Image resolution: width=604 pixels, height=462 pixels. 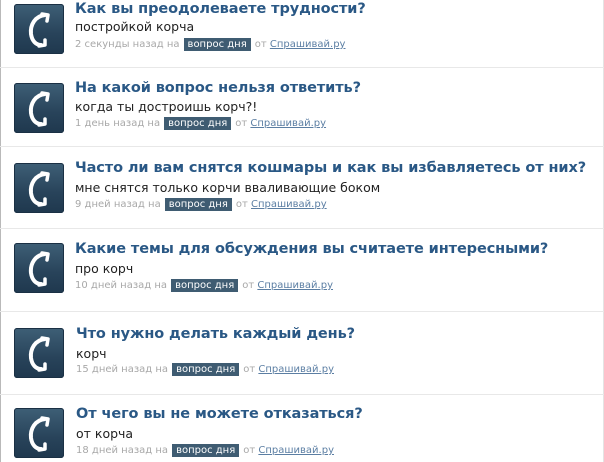 I want to click on answer-text: когда ты достроишь корч?!, so click(x=166, y=106).